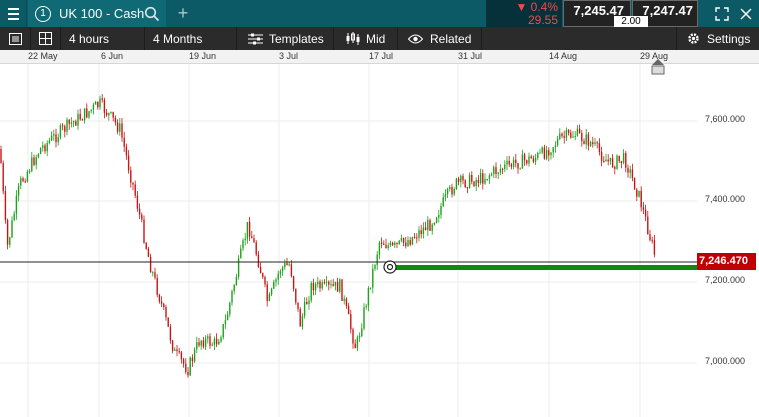 The image size is (759, 417). Describe the element at coordinates (667, 10) in the screenshot. I see `buy-price: 7,247.47` at that location.